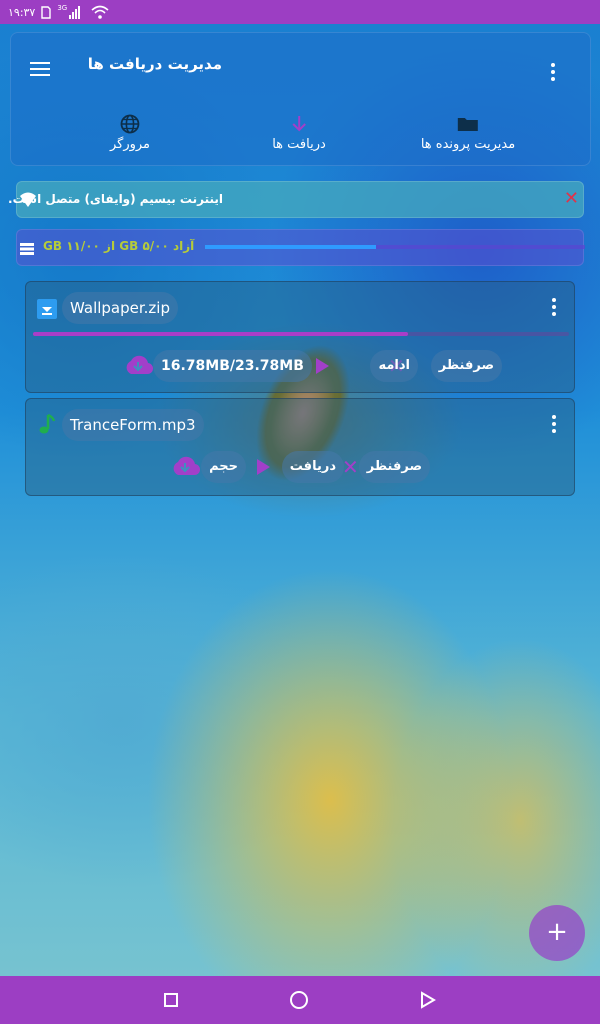  I want to click on tab-file-manager-label: مدیریت پرونده ها, so click(468, 144).